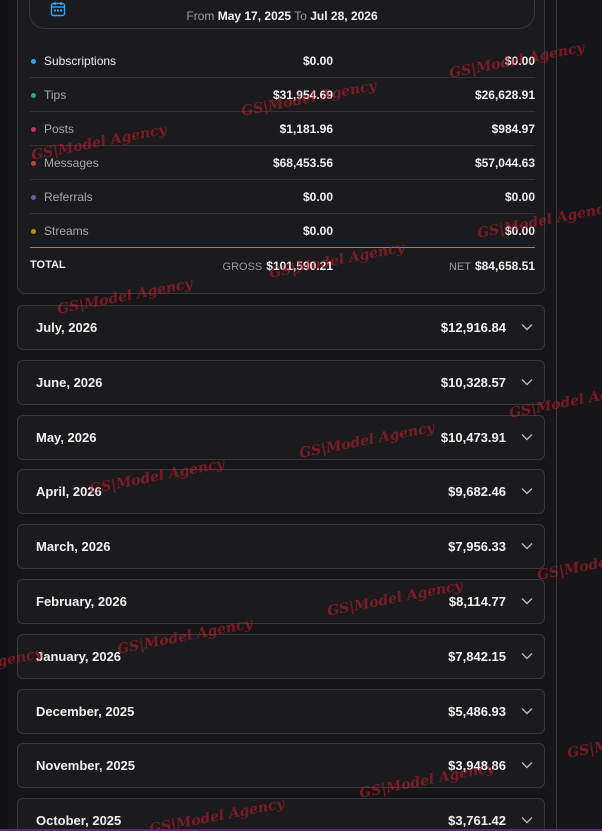 This screenshot has height=831, width=602. I want to click on total-gross: GROSS $101,590.21, so click(278, 266).